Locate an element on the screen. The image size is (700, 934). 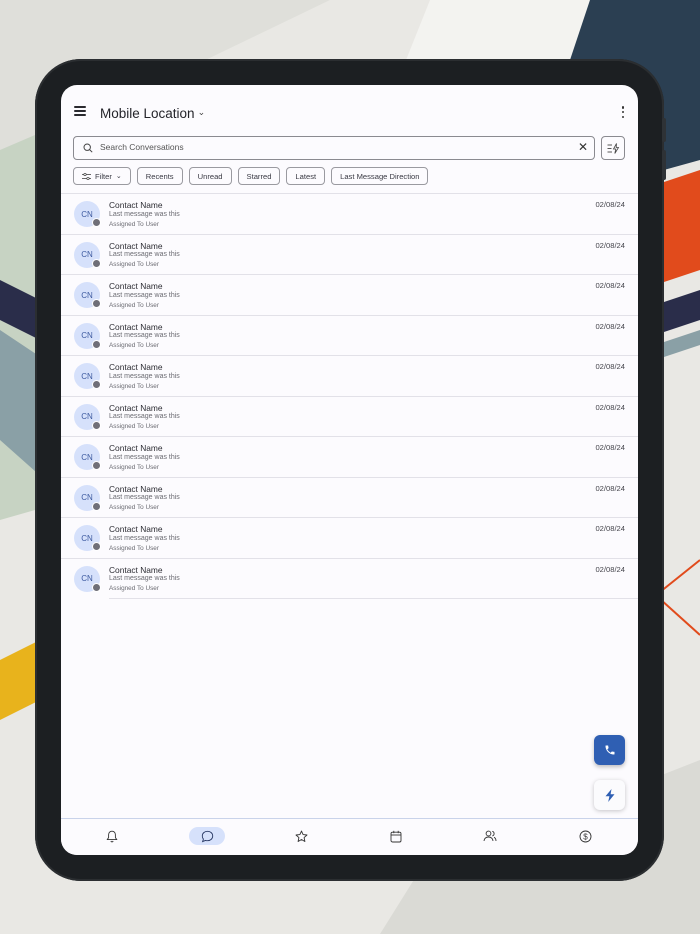
page-title: Mobile Location is located at coordinates (147, 113).